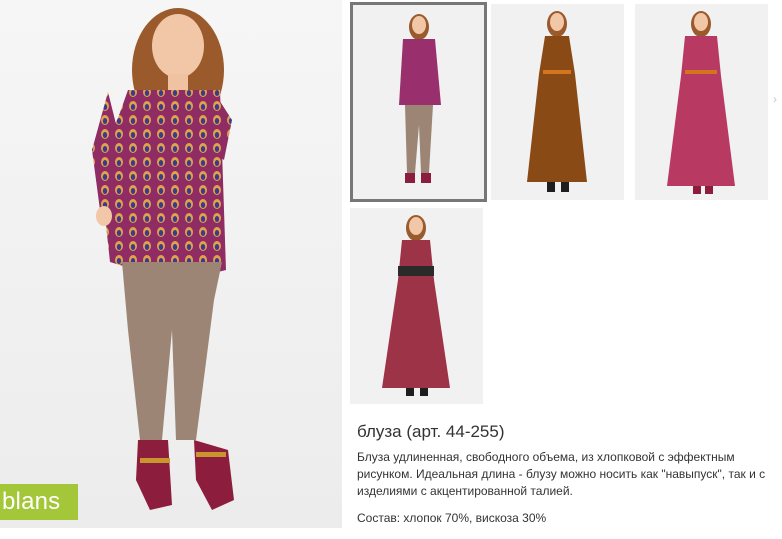 The image size is (782, 539). Describe the element at coordinates (39, 502) in the screenshot. I see `brand-logo: blans` at that location.